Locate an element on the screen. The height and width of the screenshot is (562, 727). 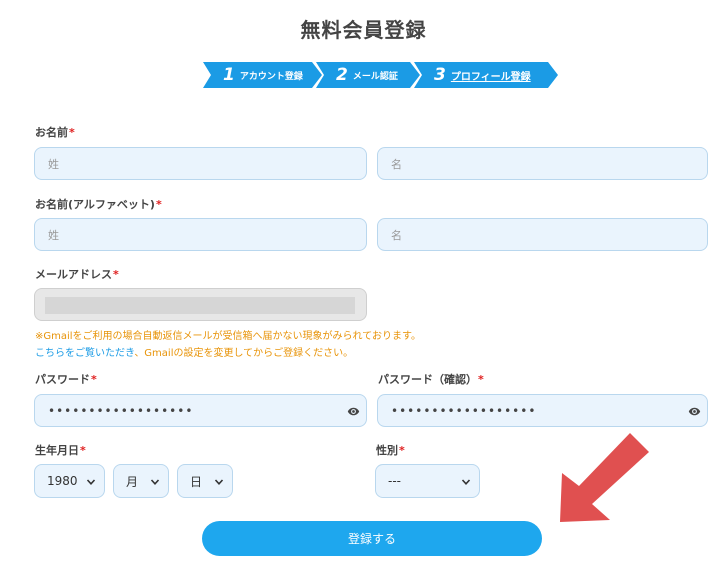
birth-day-select: 日 is located at coordinates (205, 481).